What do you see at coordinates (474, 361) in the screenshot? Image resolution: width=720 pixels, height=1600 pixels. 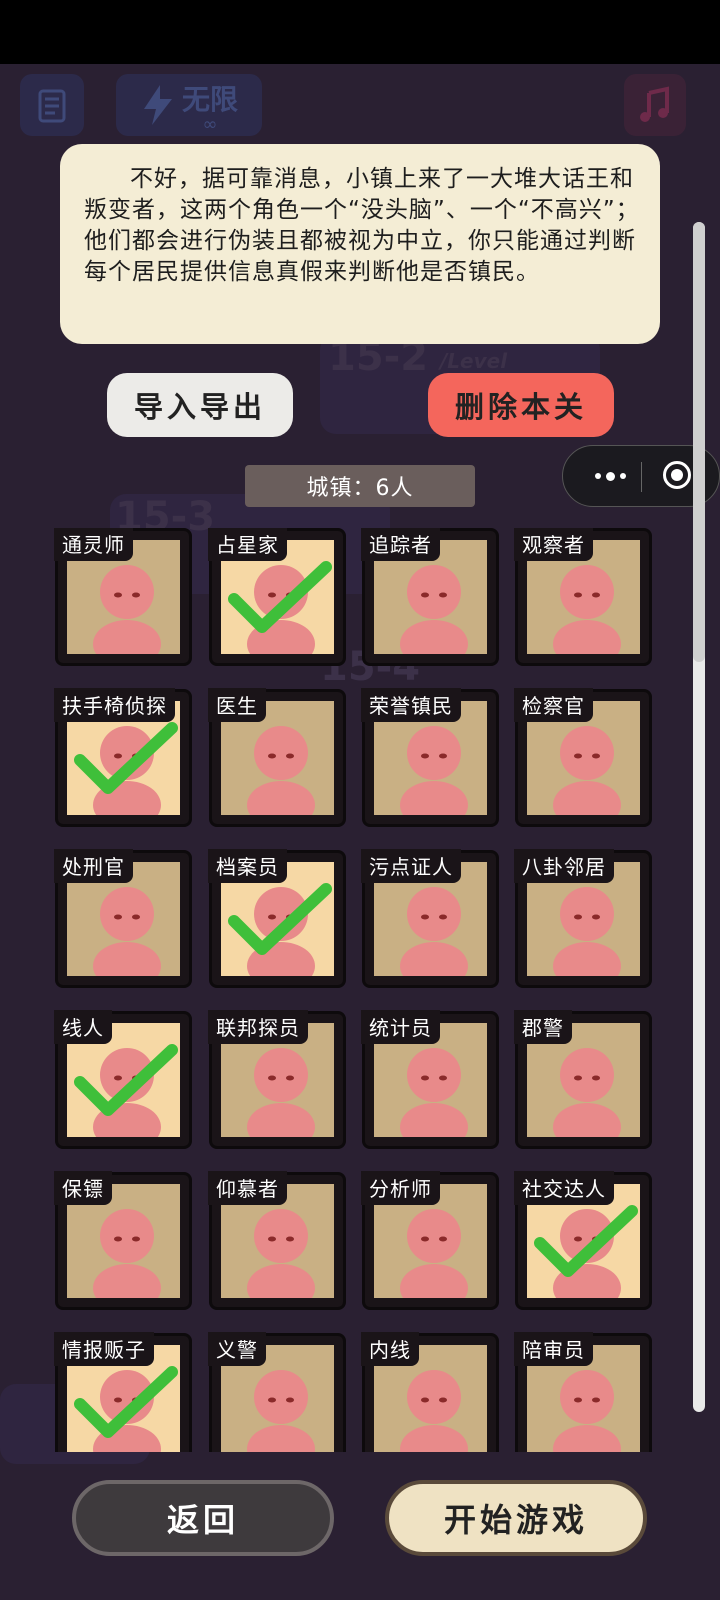 I see `bg-level-word: /Level` at bounding box center [474, 361].